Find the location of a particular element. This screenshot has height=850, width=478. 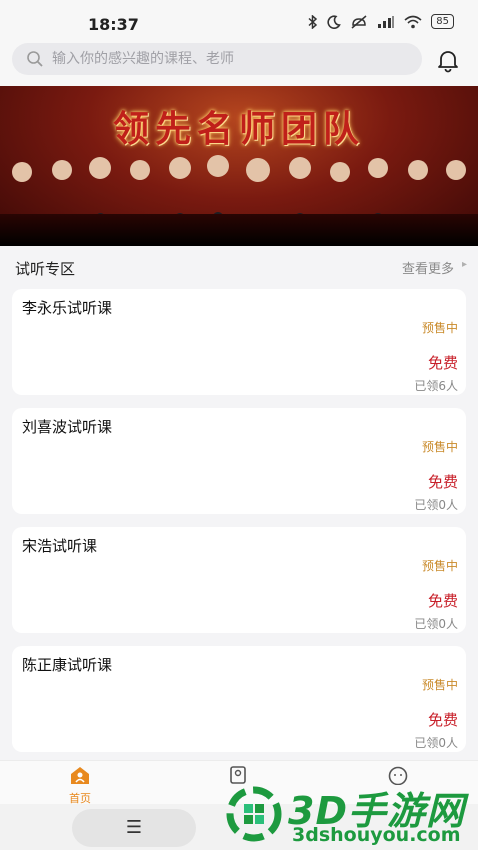

view-more-link: 查看更多 is located at coordinates (428, 267).